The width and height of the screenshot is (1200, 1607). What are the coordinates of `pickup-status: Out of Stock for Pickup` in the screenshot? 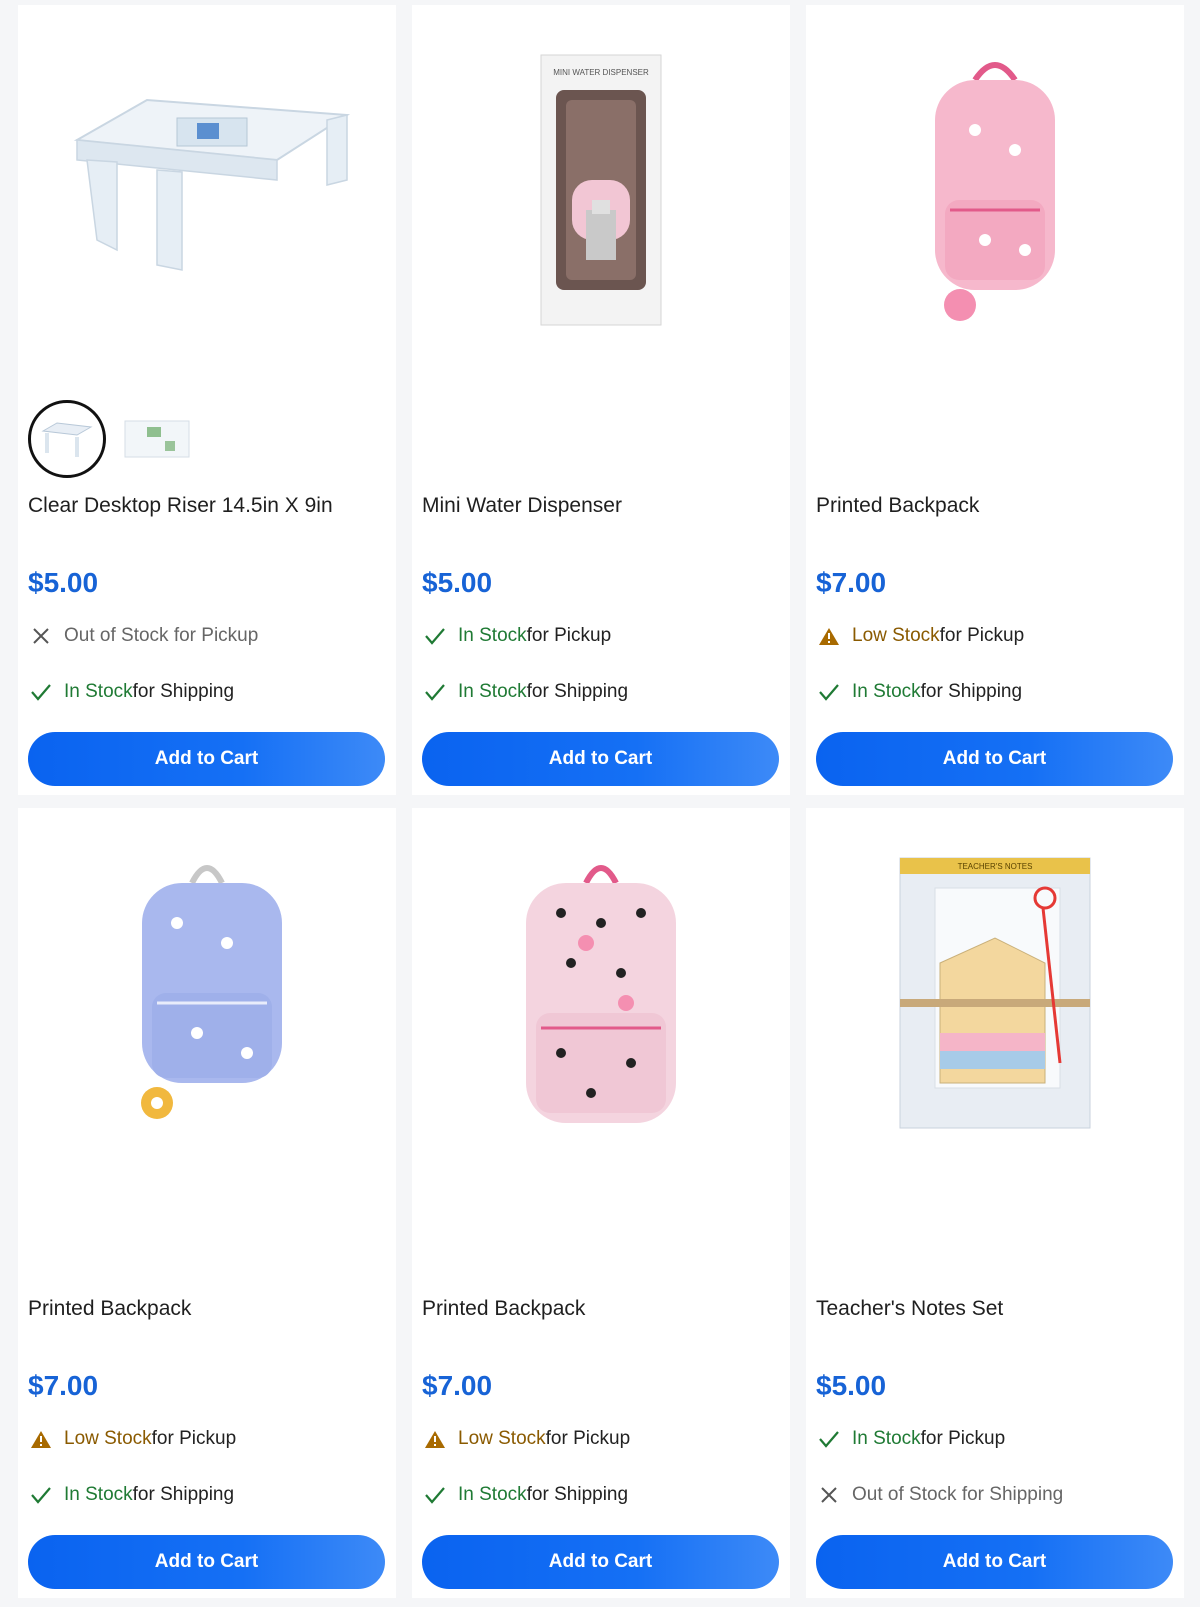 It's located at (161, 635).